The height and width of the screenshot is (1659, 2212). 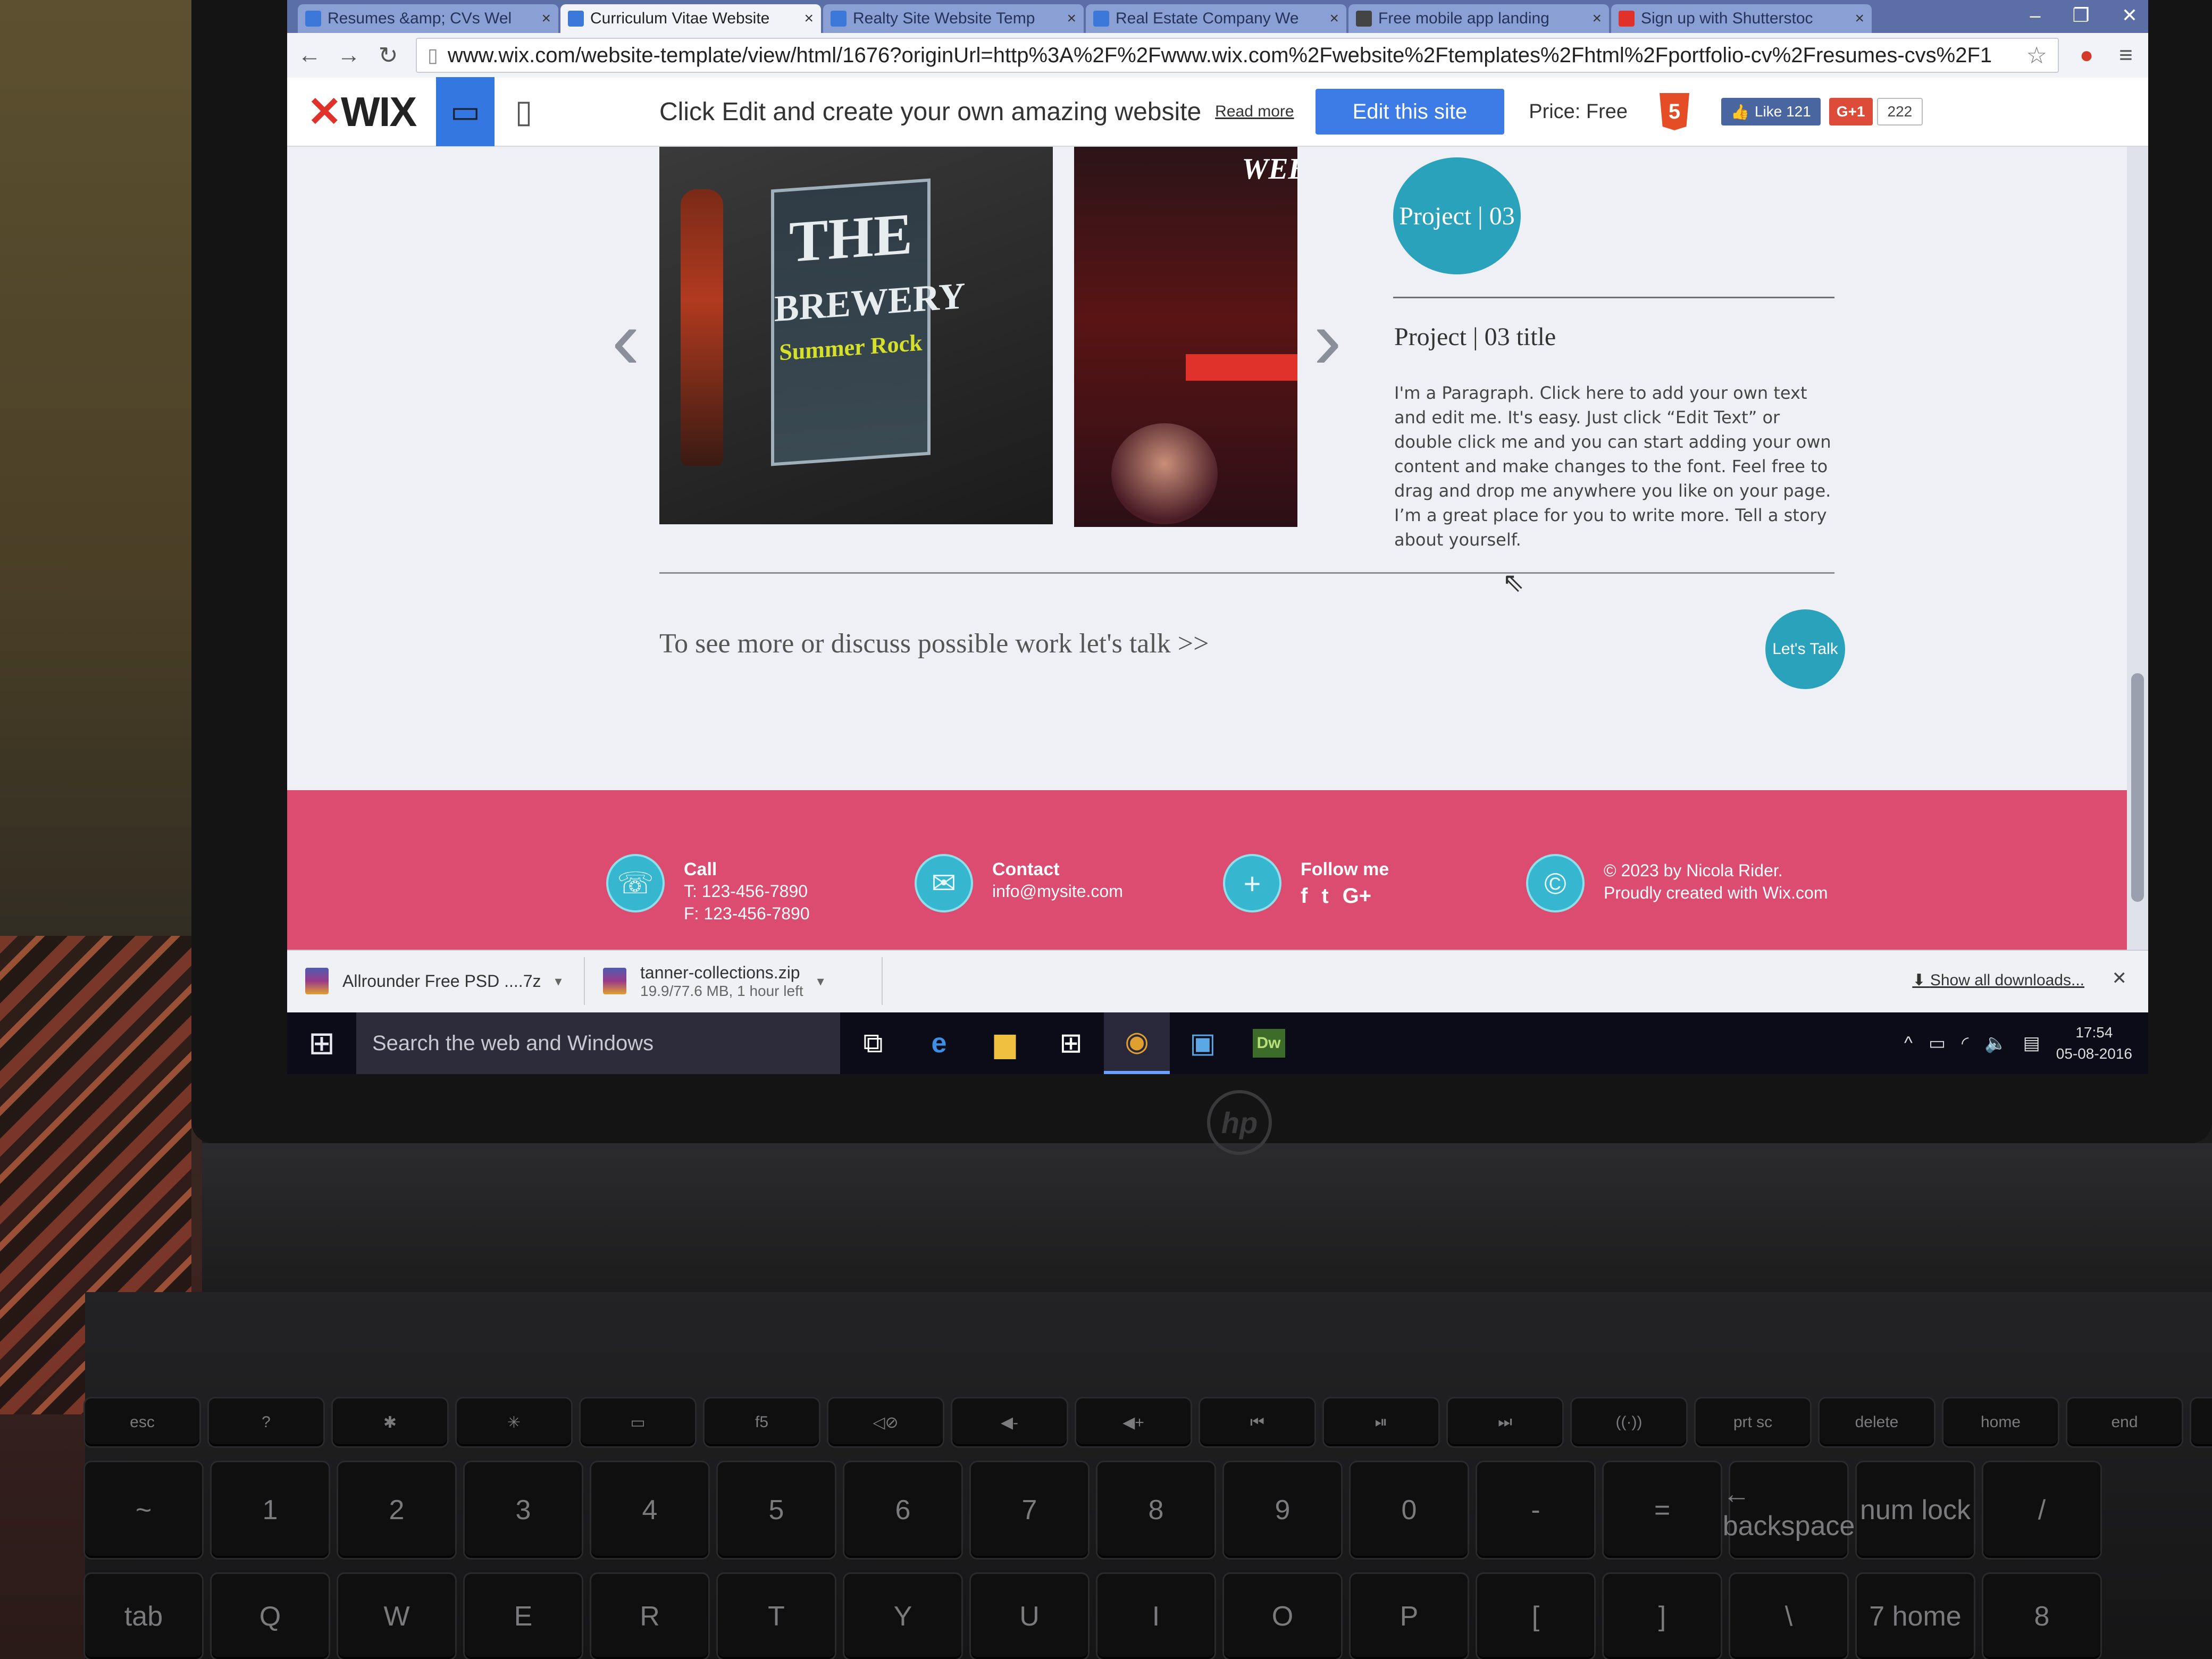 I want to click on tab-label: Resumes &amp; CVs Wel, so click(x=420, y=18).